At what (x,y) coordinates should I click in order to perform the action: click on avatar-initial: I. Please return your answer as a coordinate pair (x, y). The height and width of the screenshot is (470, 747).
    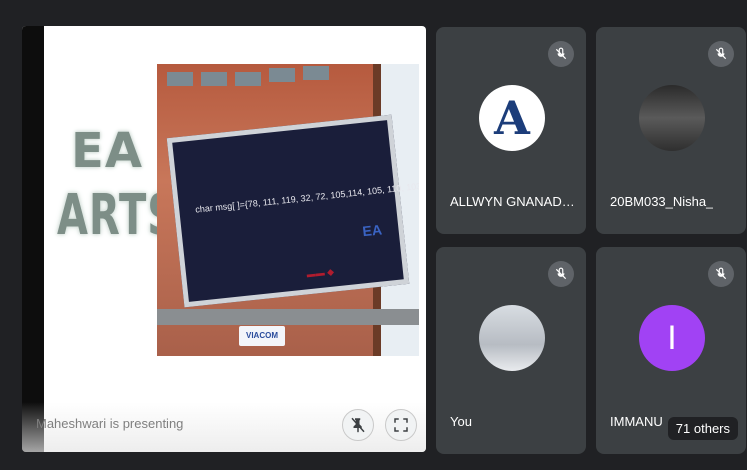
    Looking at the image, I should click on (672, 337).